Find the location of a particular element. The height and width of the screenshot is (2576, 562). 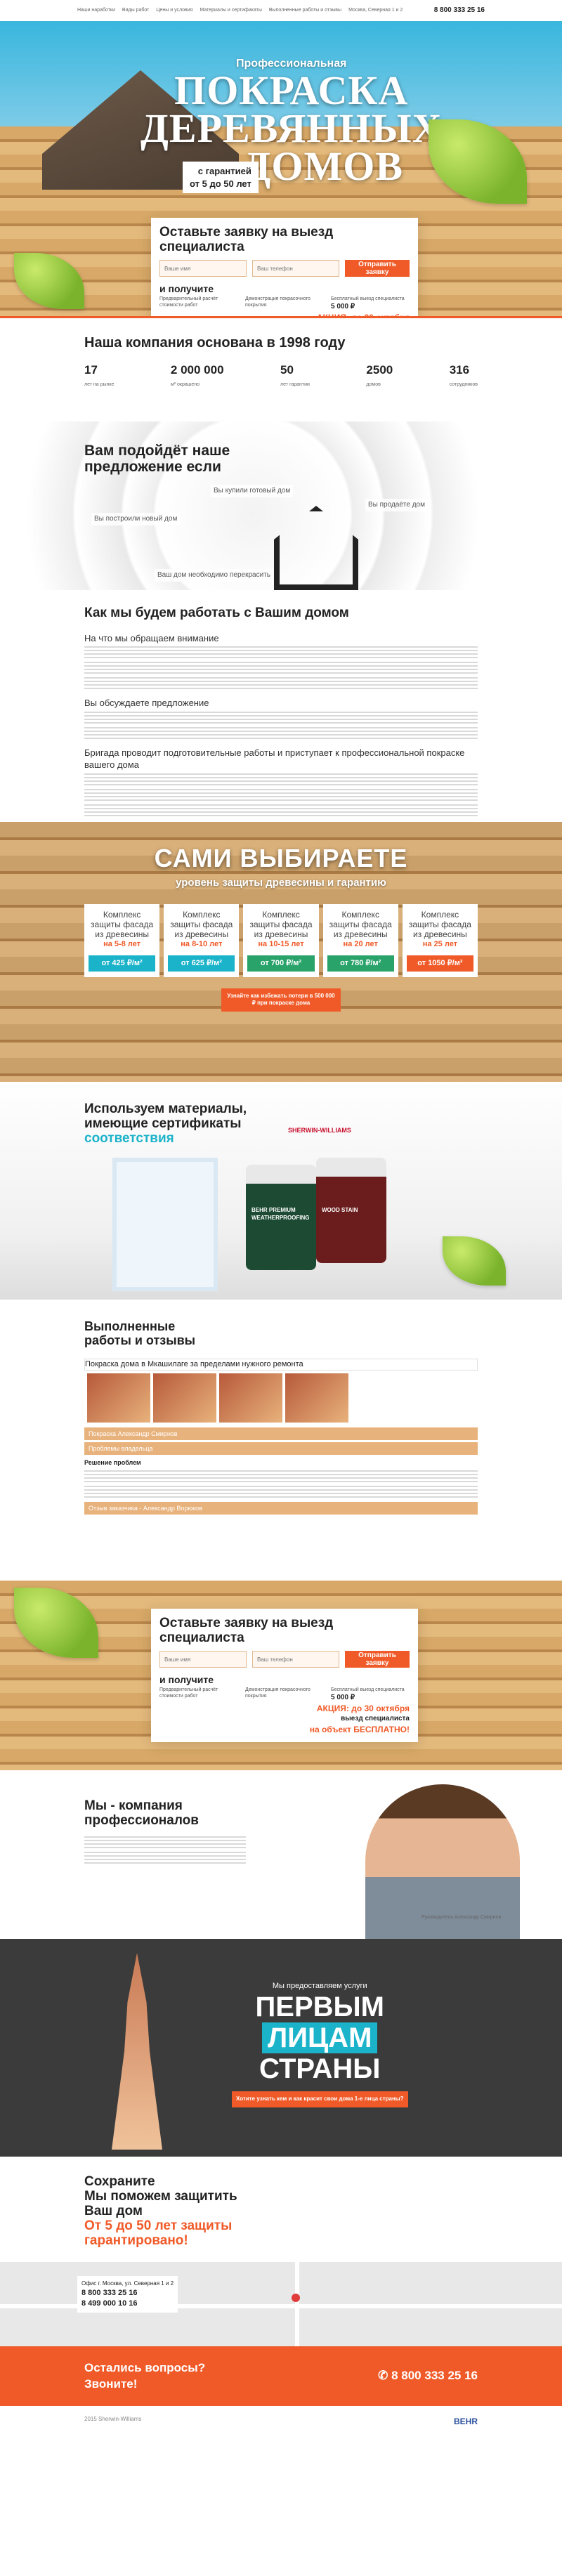

accordion-item: Проблемы владельца is located at coordinates (281, 1449).